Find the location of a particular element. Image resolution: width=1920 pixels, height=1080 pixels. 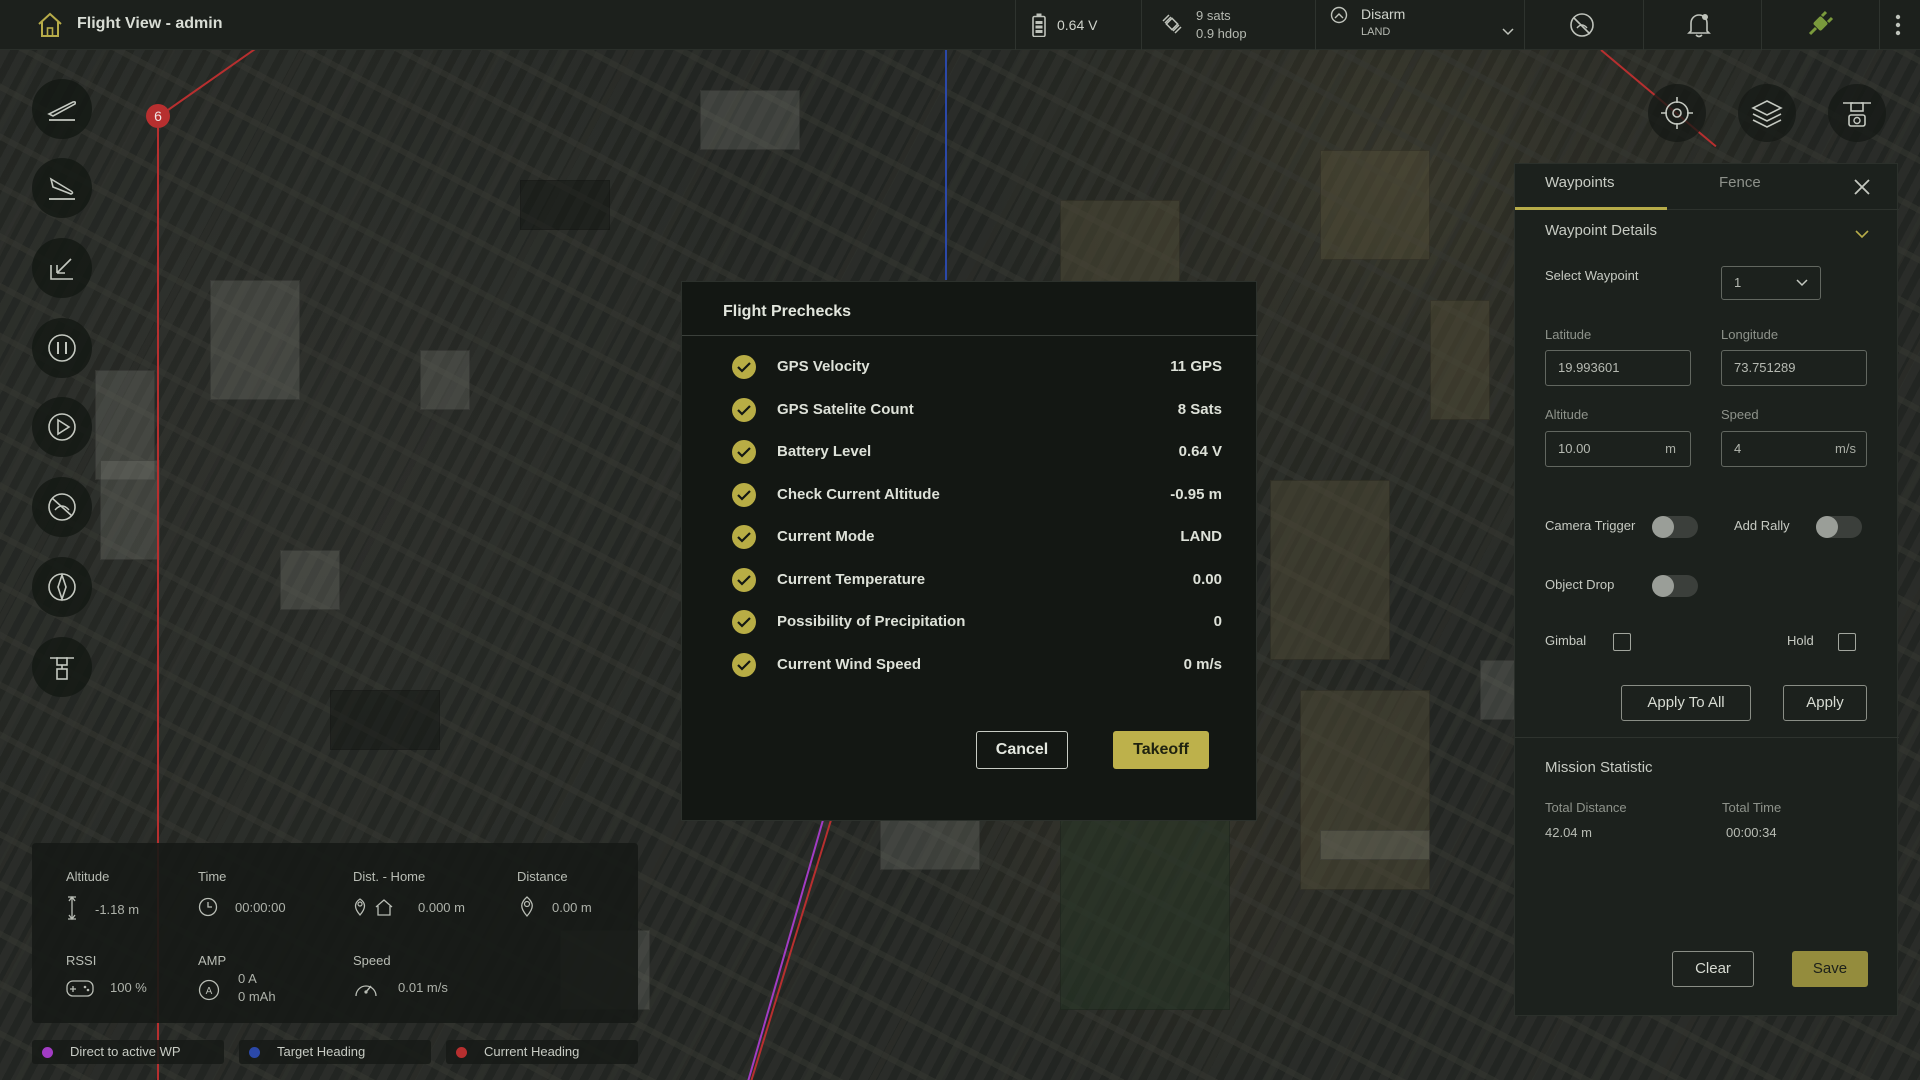

precheck-row: Current Wind Speed 0 m/s is located at coordinates (977, 665).